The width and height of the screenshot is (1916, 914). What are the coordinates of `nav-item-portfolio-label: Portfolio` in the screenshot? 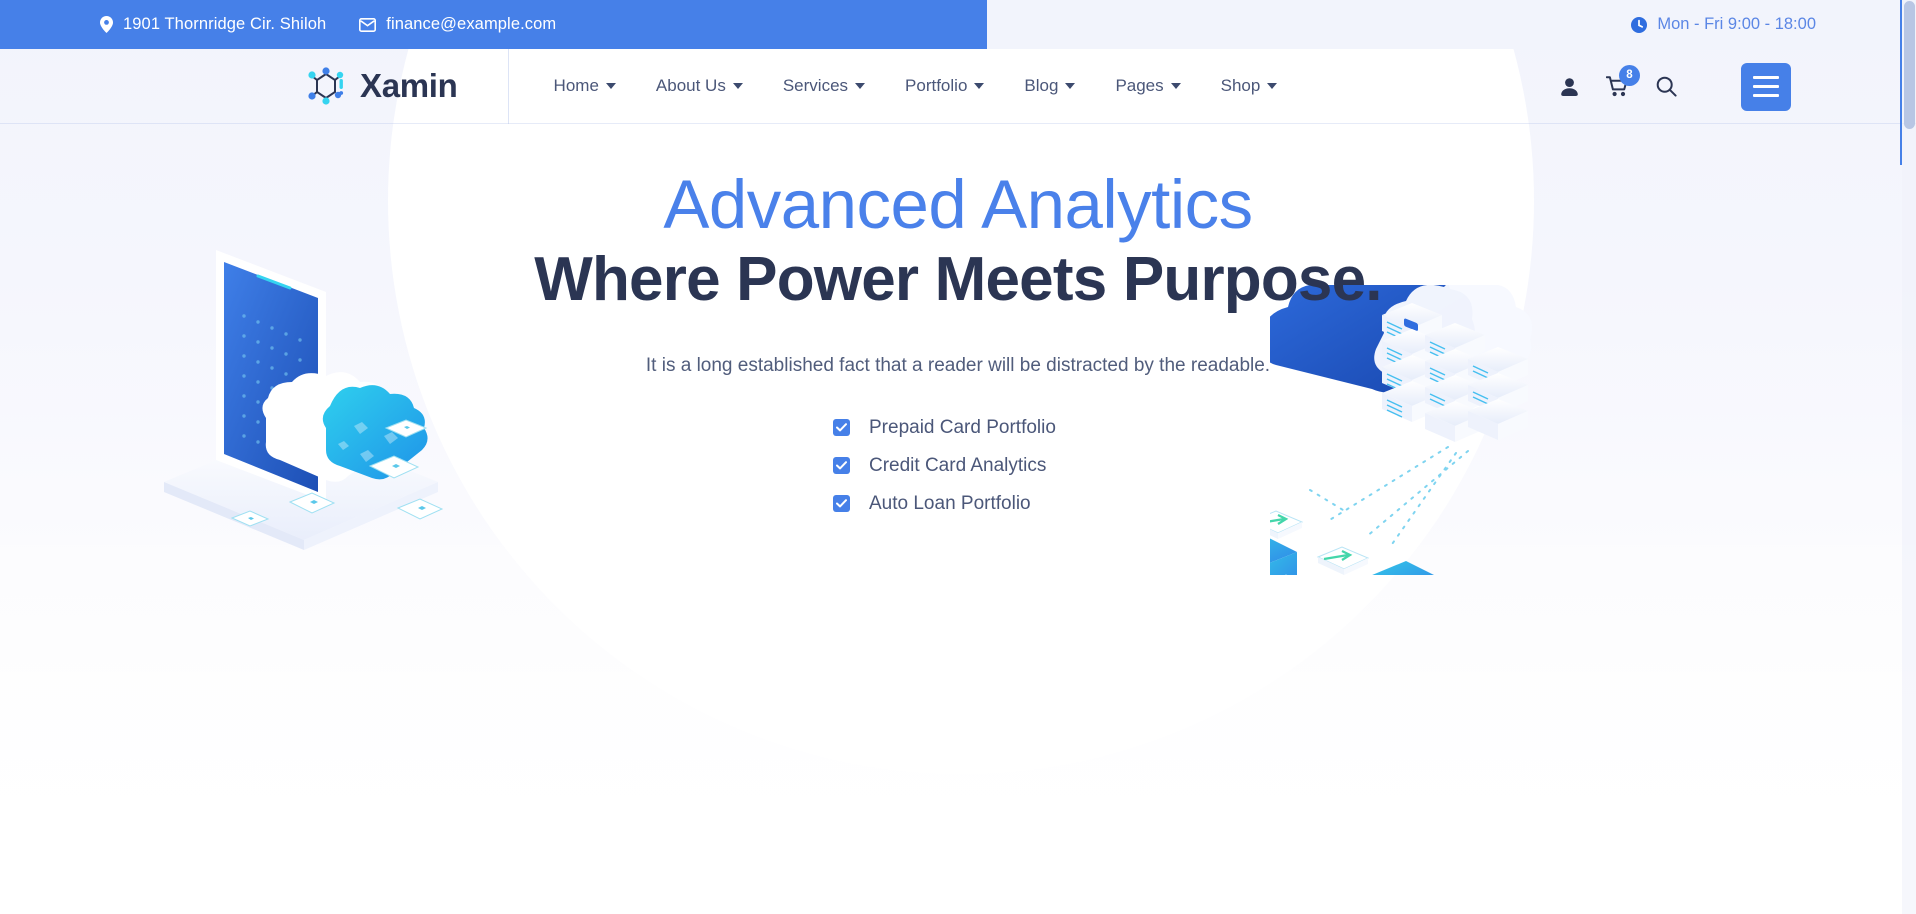 It's located at (936, 85).